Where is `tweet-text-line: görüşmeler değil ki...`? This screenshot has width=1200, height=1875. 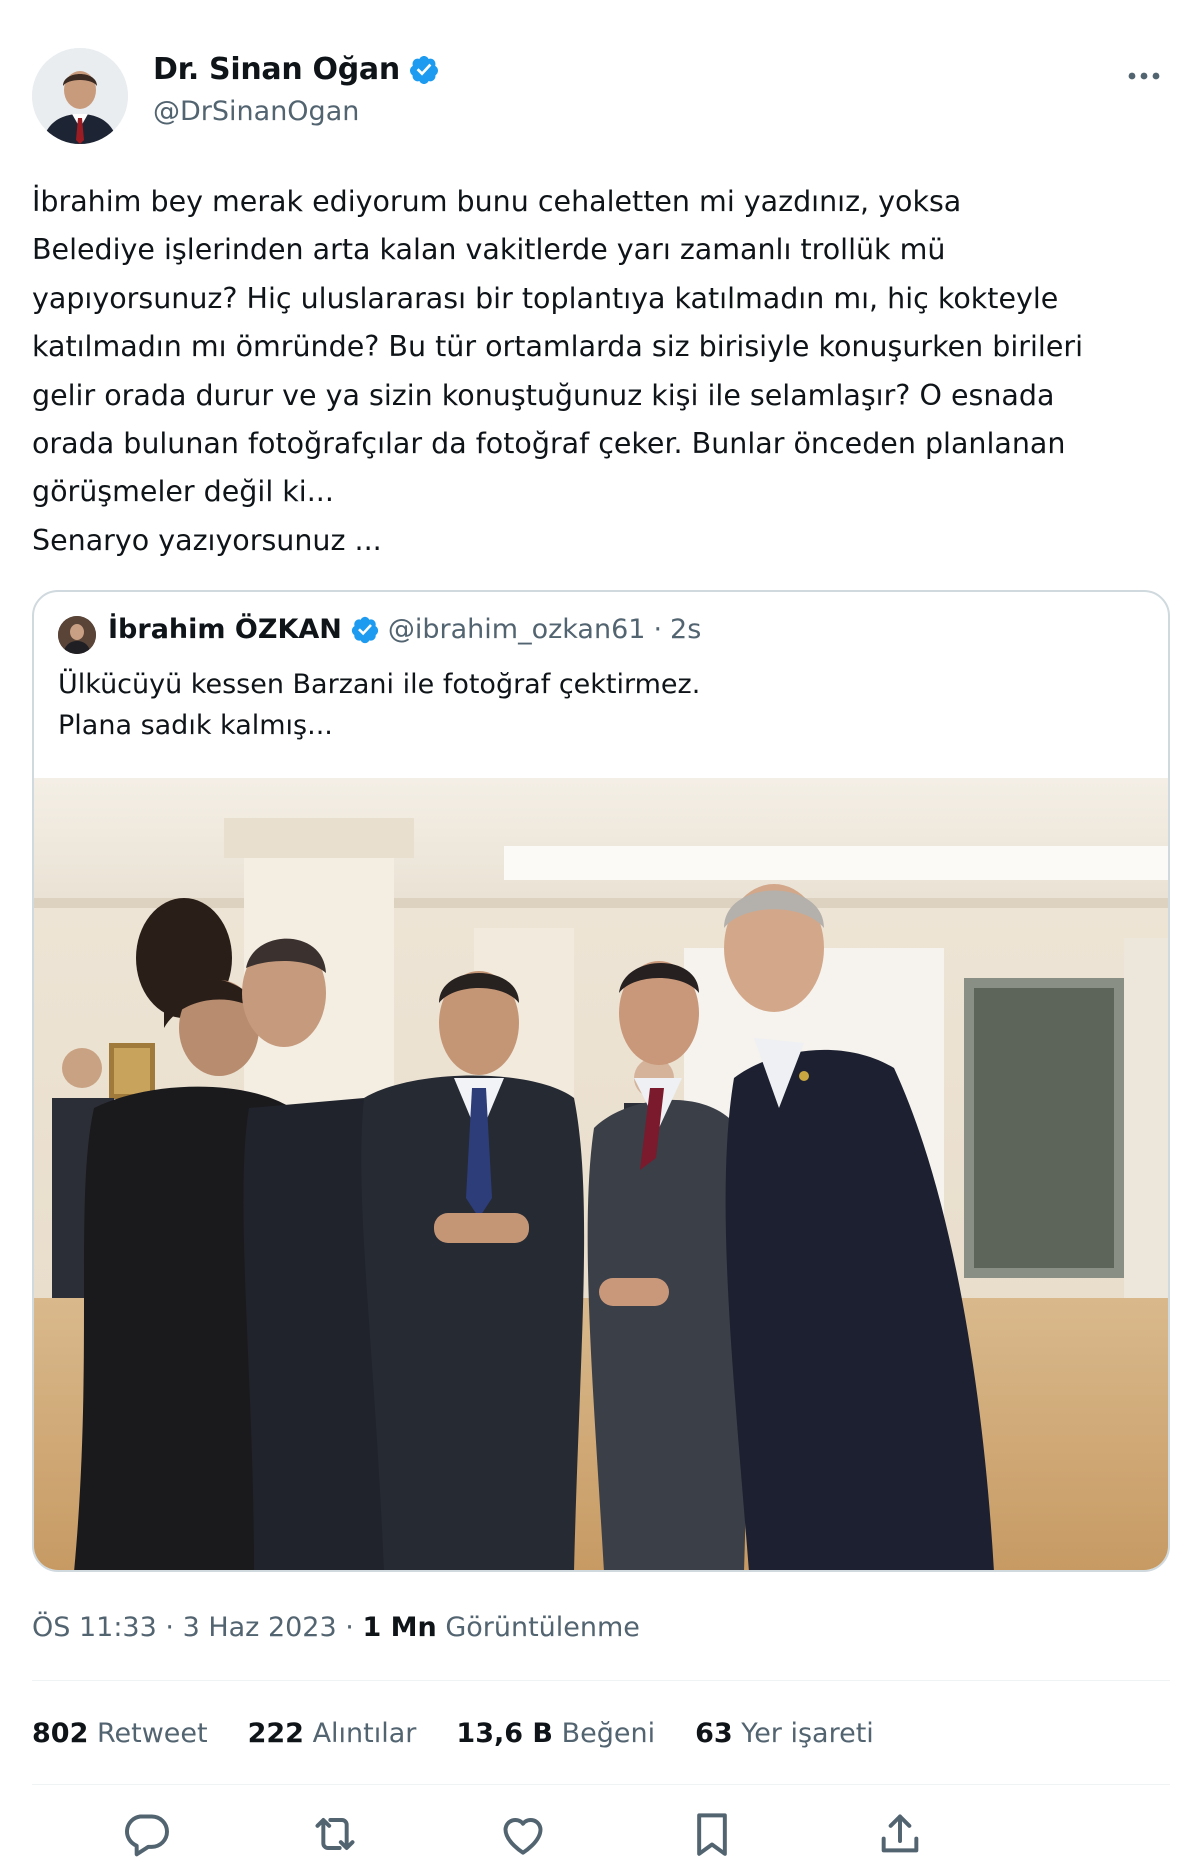 tweet-text-line: görüşmeler değil ki... is located at coordinates (183, 492).